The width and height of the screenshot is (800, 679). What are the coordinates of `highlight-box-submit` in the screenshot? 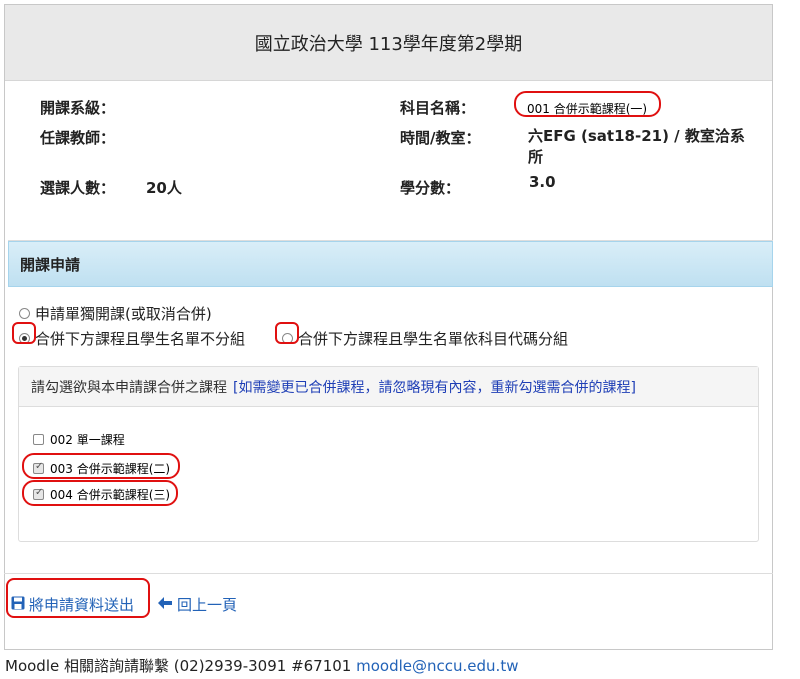 It's located at (78, 598).